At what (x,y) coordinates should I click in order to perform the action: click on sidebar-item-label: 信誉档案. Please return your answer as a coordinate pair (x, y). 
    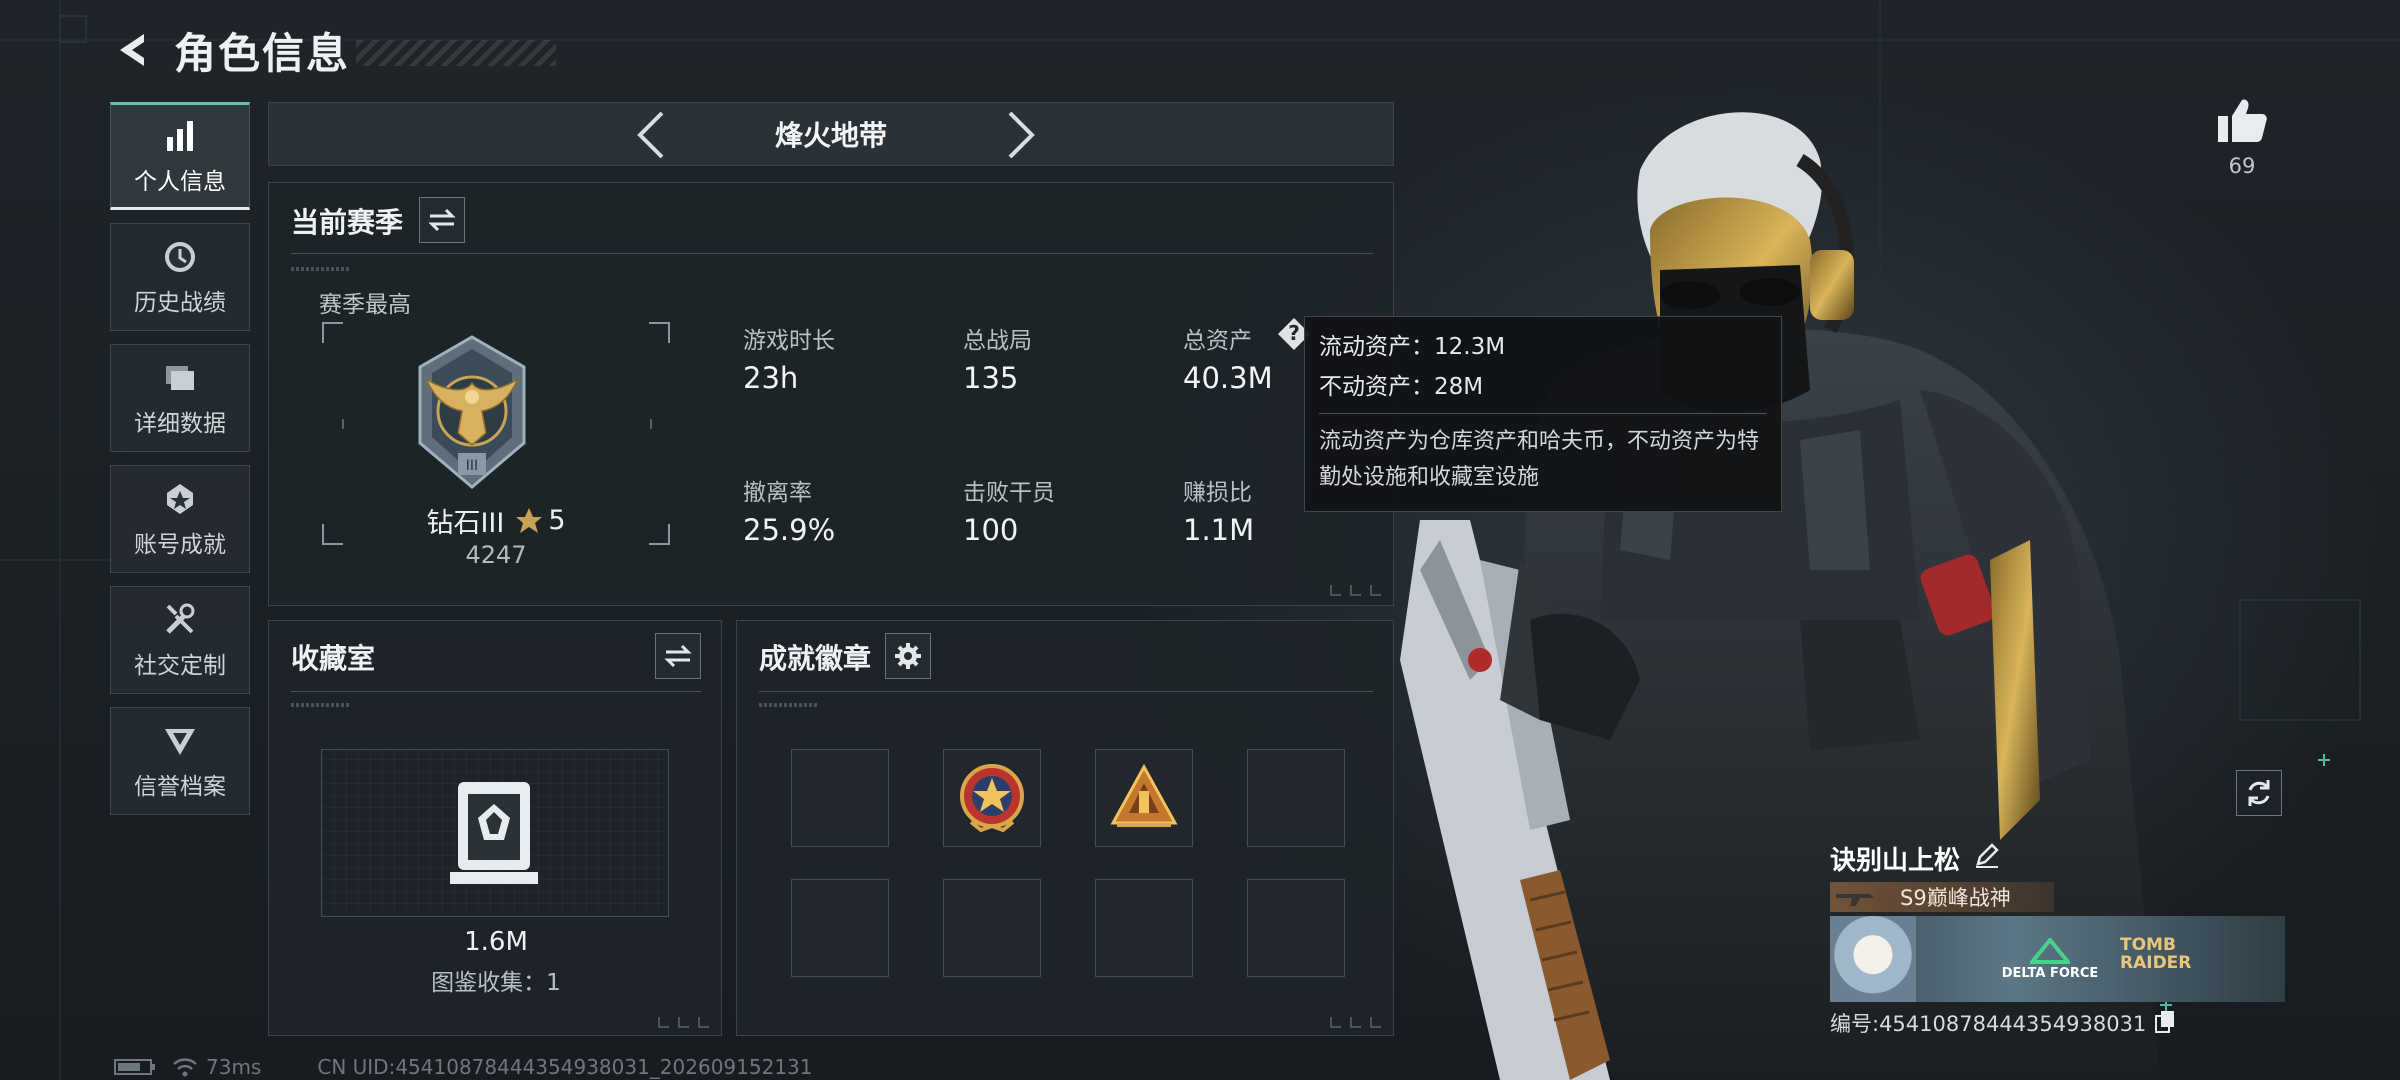
    Looking at the image, I should click on (180, 787).